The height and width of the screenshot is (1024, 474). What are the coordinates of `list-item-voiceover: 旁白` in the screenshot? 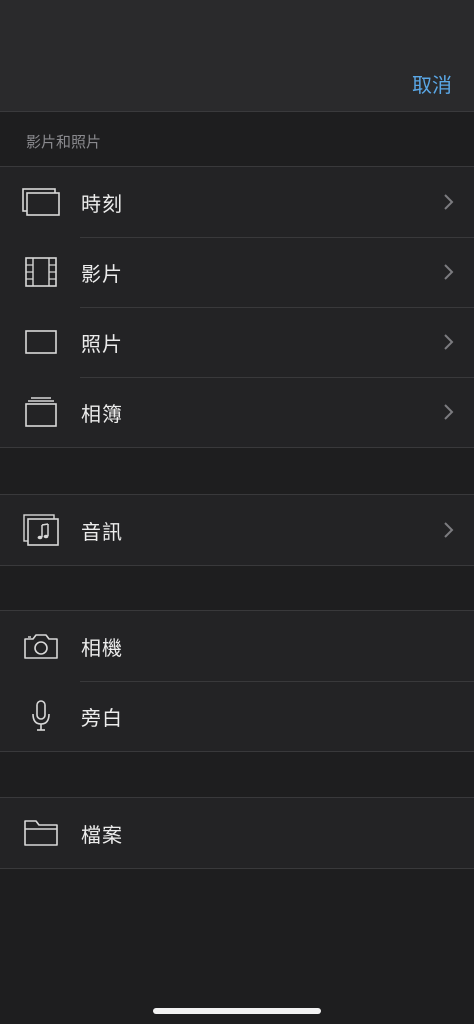 It's located at (237, 716).